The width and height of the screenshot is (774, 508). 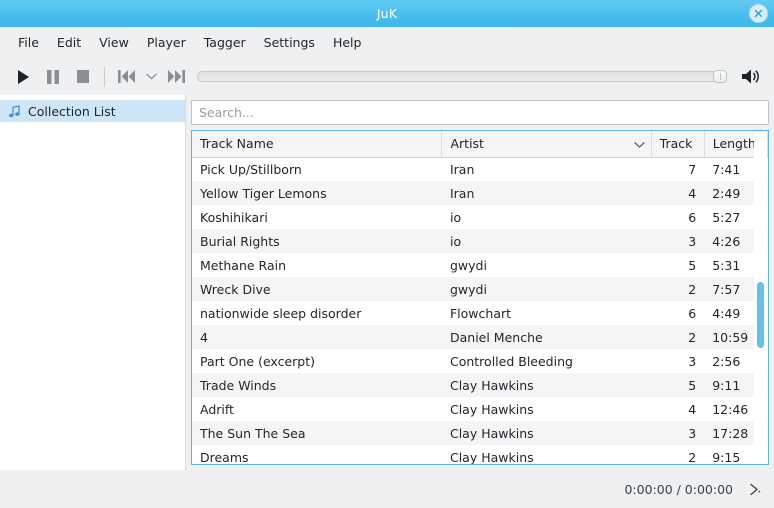 I want to click on cell-track-name: Burial Rights, so click(x=317, y=241).